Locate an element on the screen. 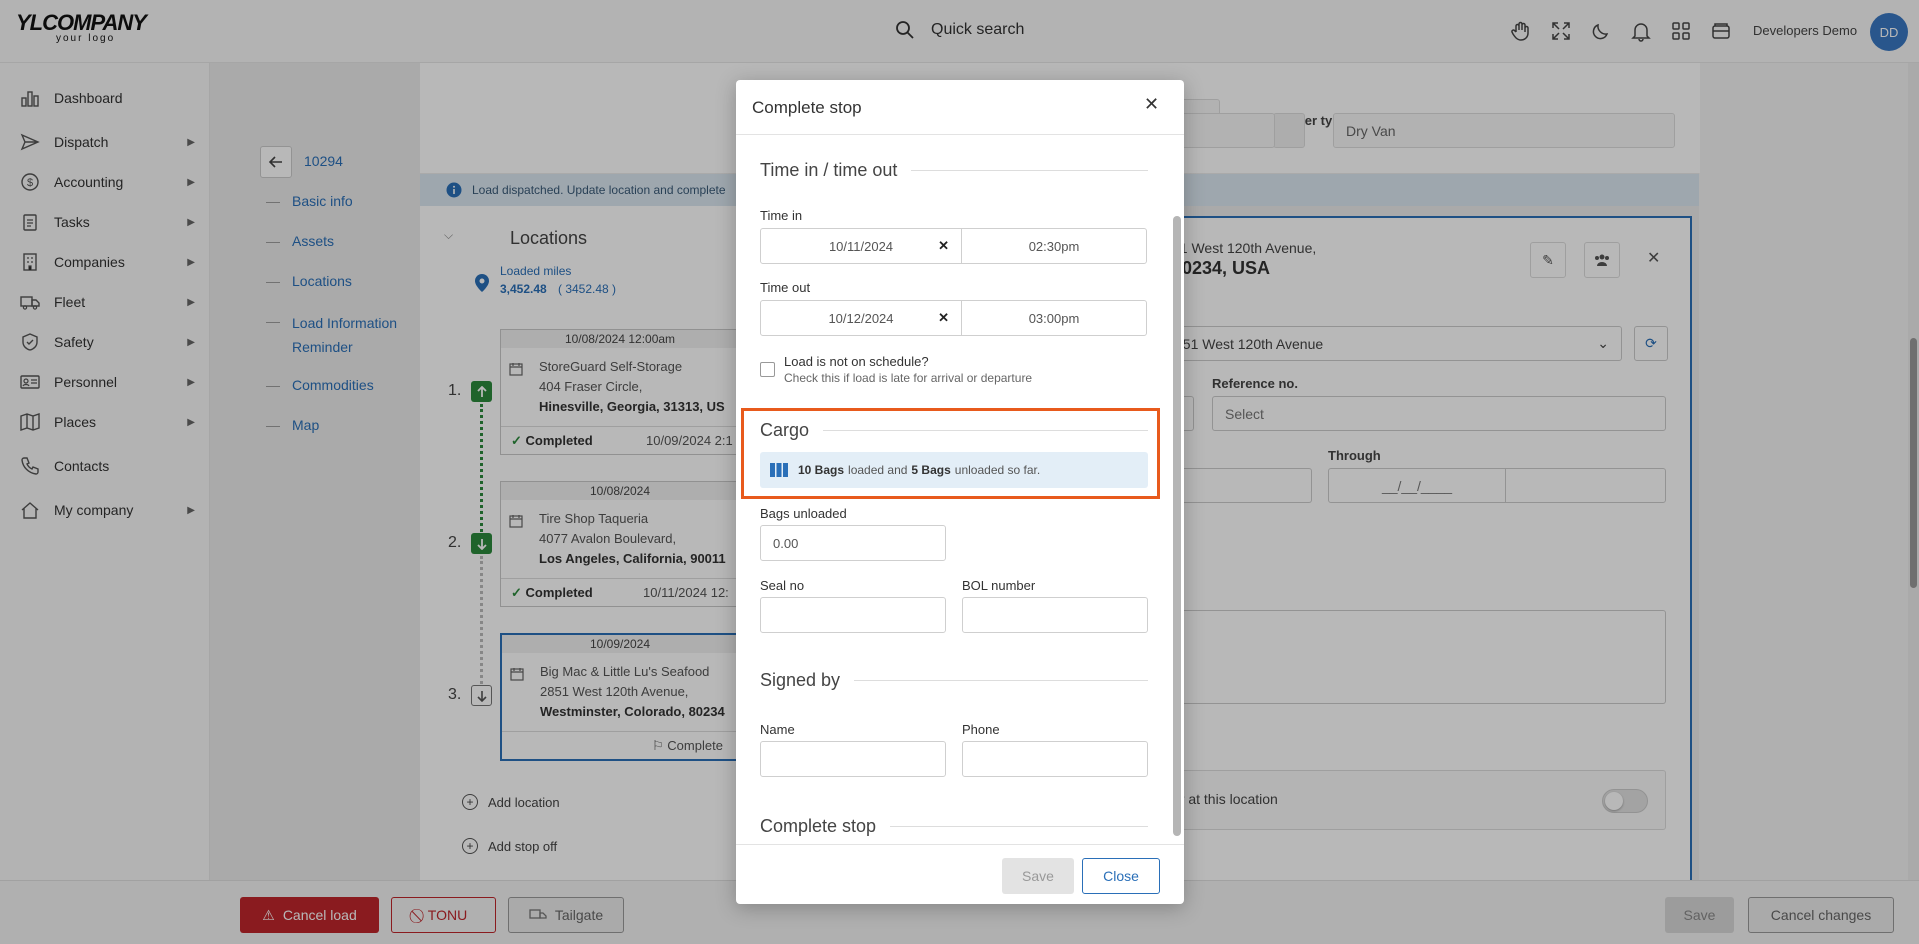 Image resolution: width=1919 pixels, height=944 pixels. bol-input is located at coordinates (1055, 615).